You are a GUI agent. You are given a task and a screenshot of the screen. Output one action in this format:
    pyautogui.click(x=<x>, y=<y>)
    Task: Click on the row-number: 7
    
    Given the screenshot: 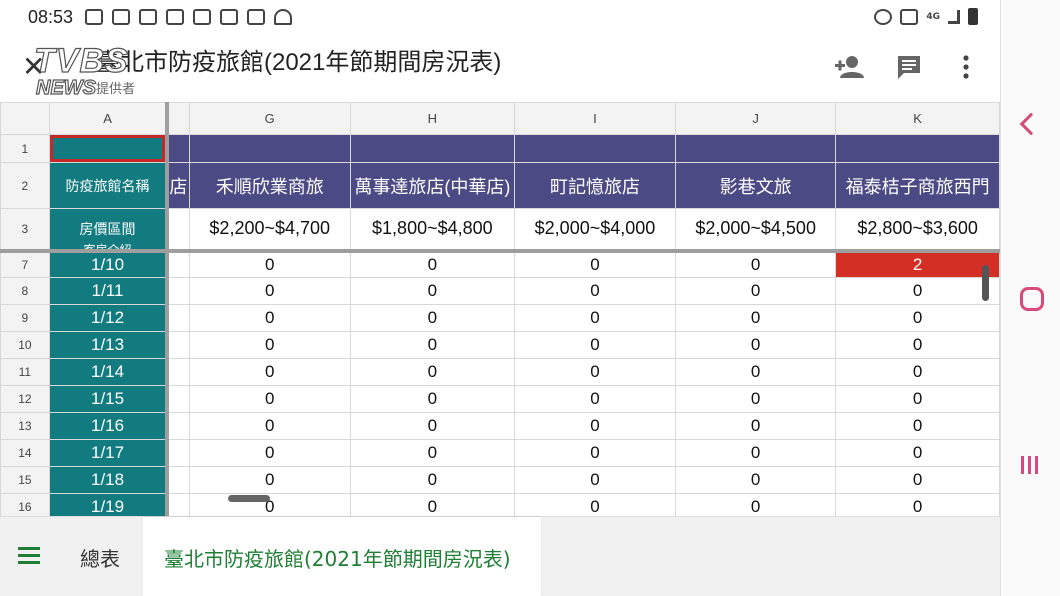 What is the action you would take?
    pyautogui.click(x=25, y=264)
    